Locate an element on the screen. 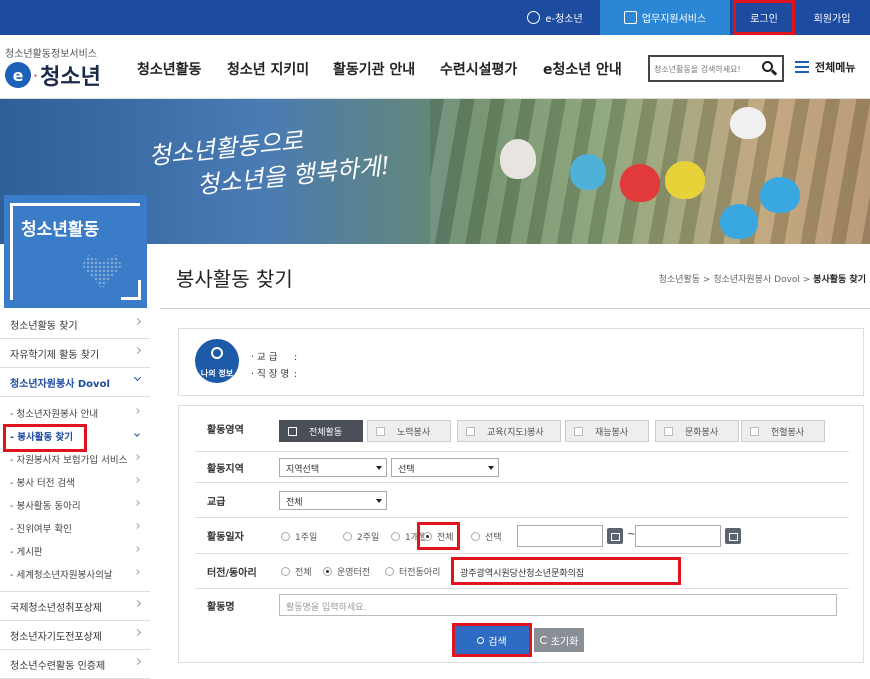 This screenshot has height=679, width=870. form-row-date: 활동일자 1주일 2주일 1개월 전체 선택 ~ is located at coordinates (522, 536).